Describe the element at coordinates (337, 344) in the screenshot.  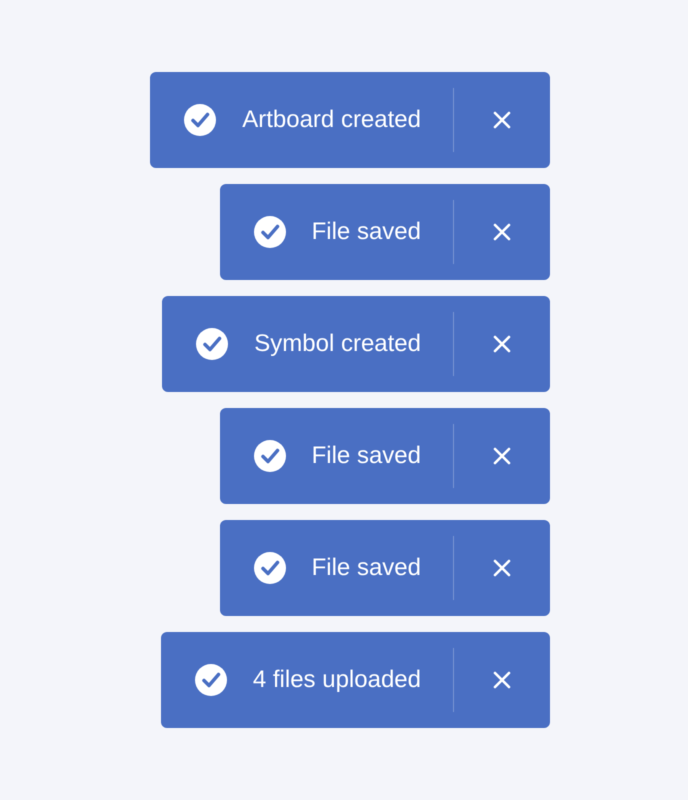
I see `toast-message: Symbol created` at that location.